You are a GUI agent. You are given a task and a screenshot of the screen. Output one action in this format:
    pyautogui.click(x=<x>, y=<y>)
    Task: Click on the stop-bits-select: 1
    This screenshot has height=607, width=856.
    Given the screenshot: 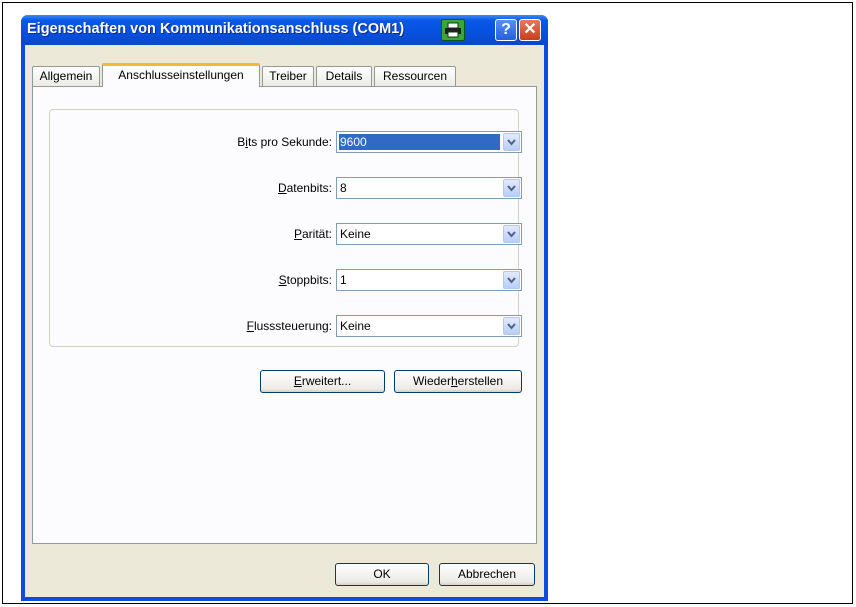 What is the action you would take?
    pyautogui.click(x=429, y=280)
    